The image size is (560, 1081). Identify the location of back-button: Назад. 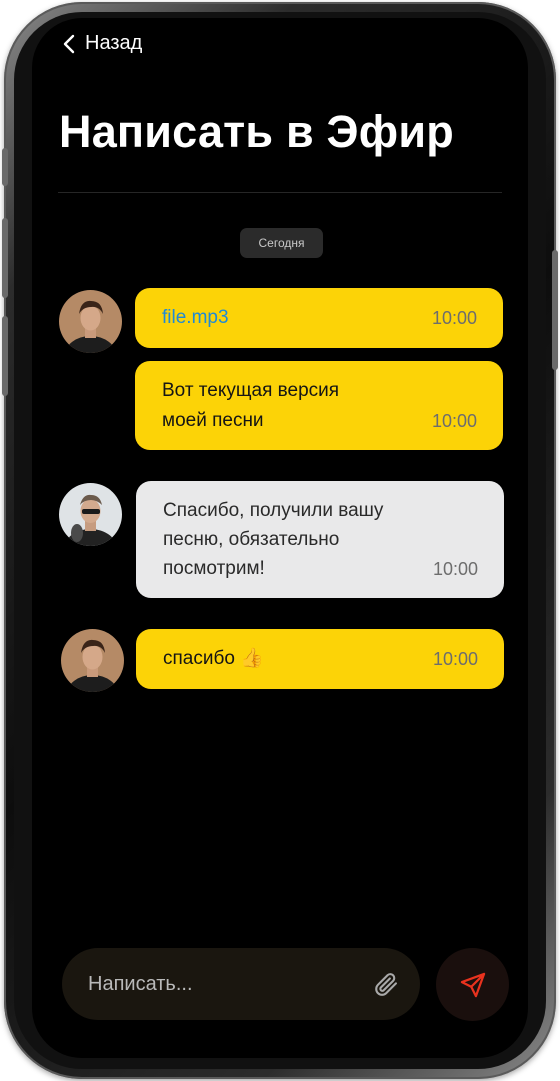
(102, 43).